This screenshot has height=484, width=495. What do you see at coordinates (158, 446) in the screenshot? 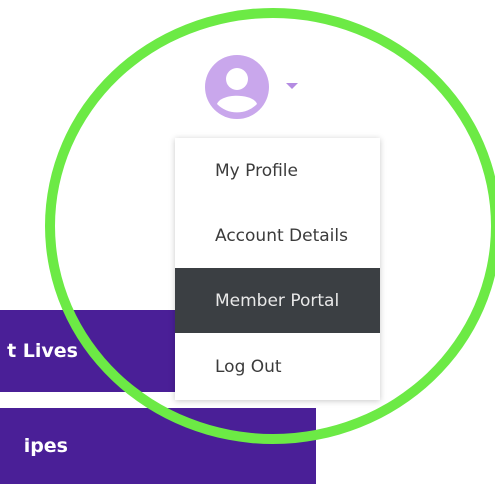
I see `nav-item-recipes: ipes` at bounding box center [158, 446].